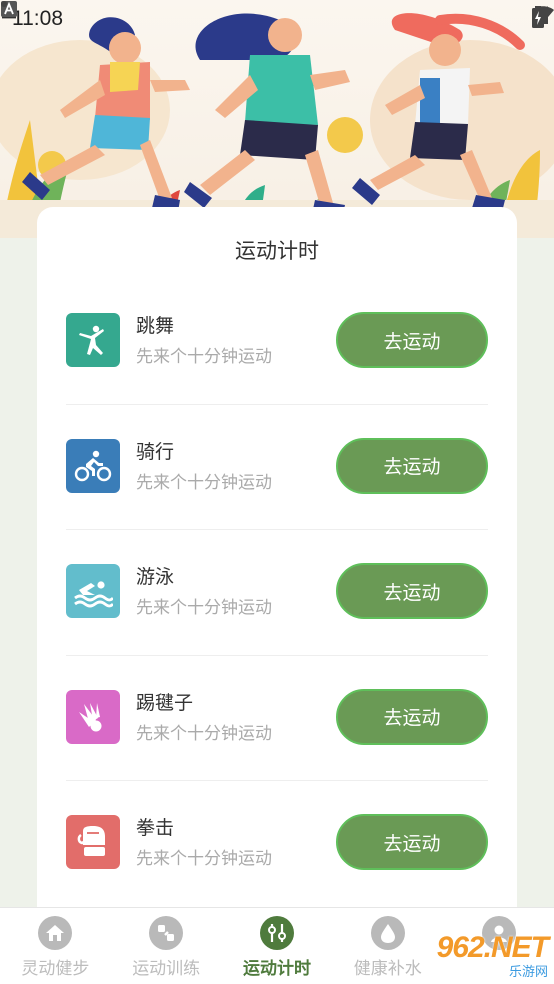 The image size is (554, 984). I want to click on nav-label: 运动计时, so click(276, 969).